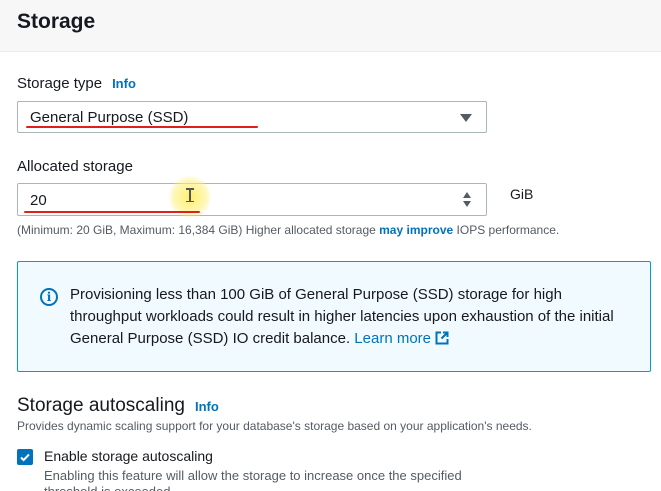 This screenshot has height=491, width=661. What do you see at coordinates (109, 117) in the screenshot?
I see `storage-type-selected-value: General Purpose (SSD)` at bounding box center [109, 117].